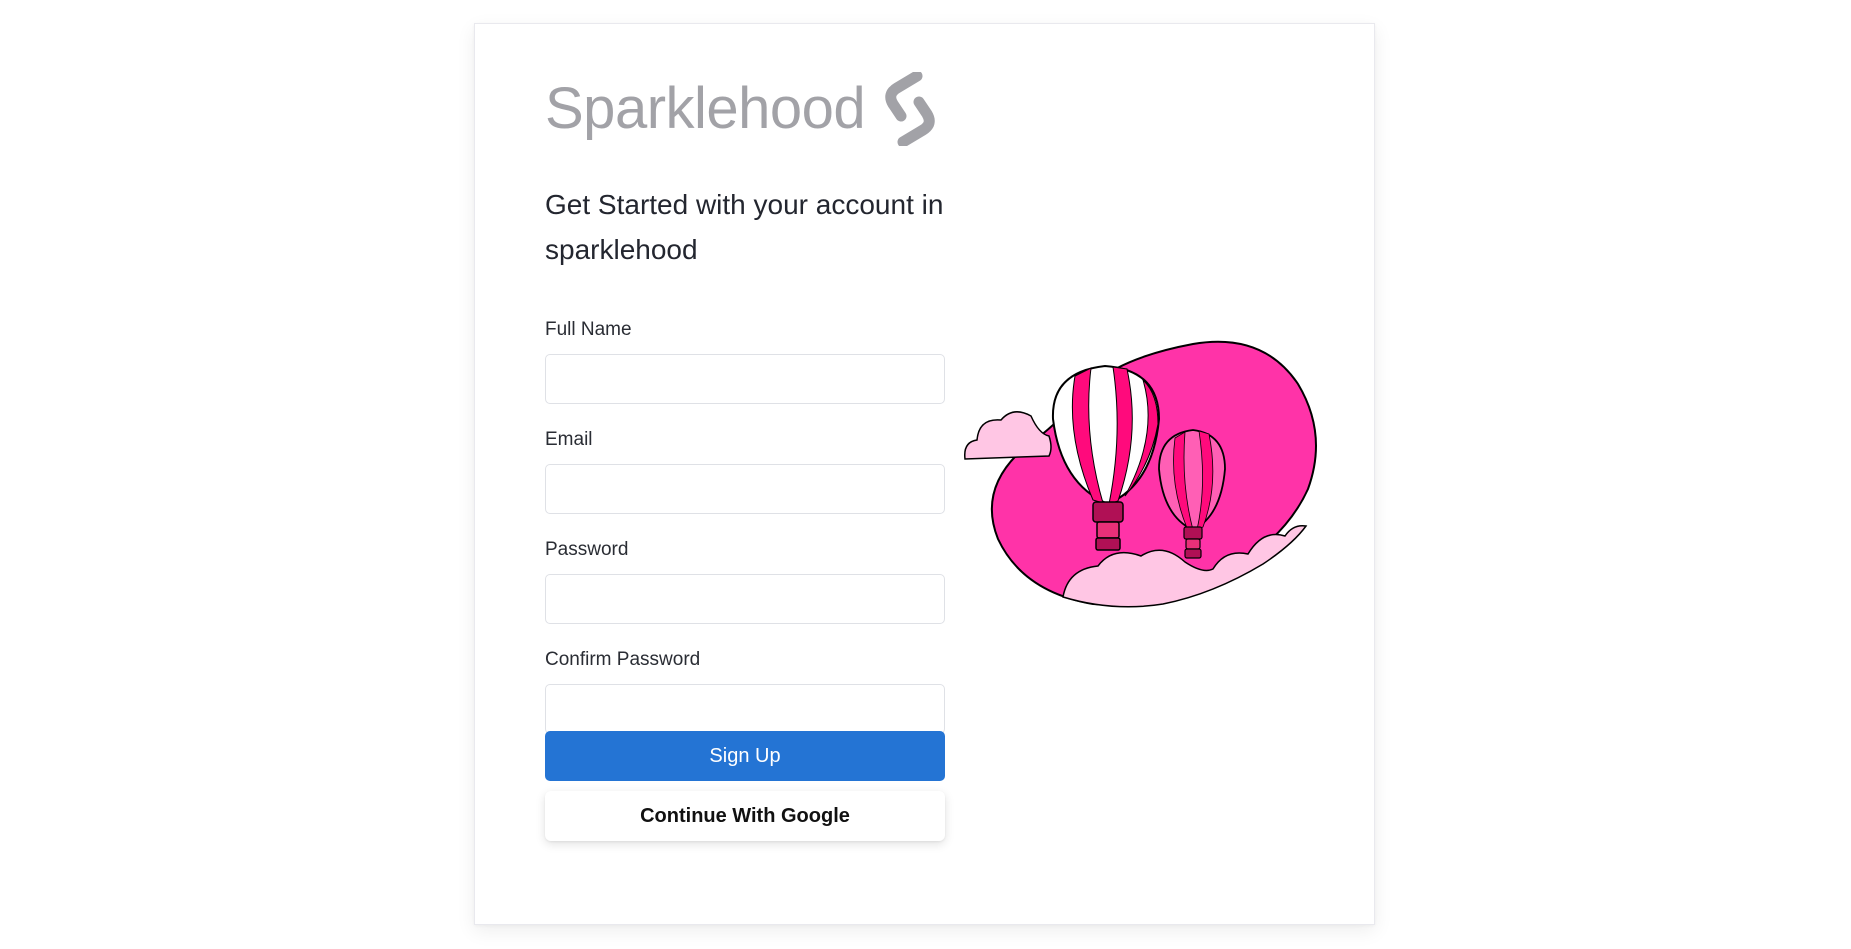  I want to click on confirm-password-input, so click(745, 709).